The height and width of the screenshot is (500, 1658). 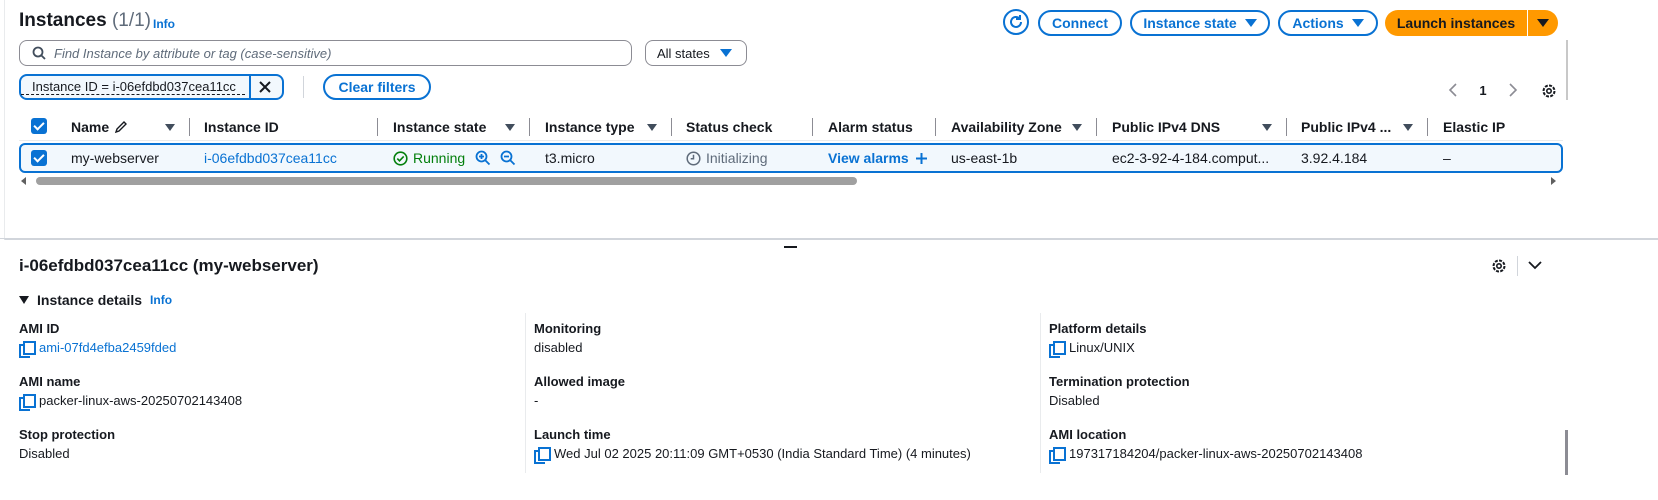 I want to click on ami-id-value: ami-07fd4efba2459fded, so click(x=97, y=349).